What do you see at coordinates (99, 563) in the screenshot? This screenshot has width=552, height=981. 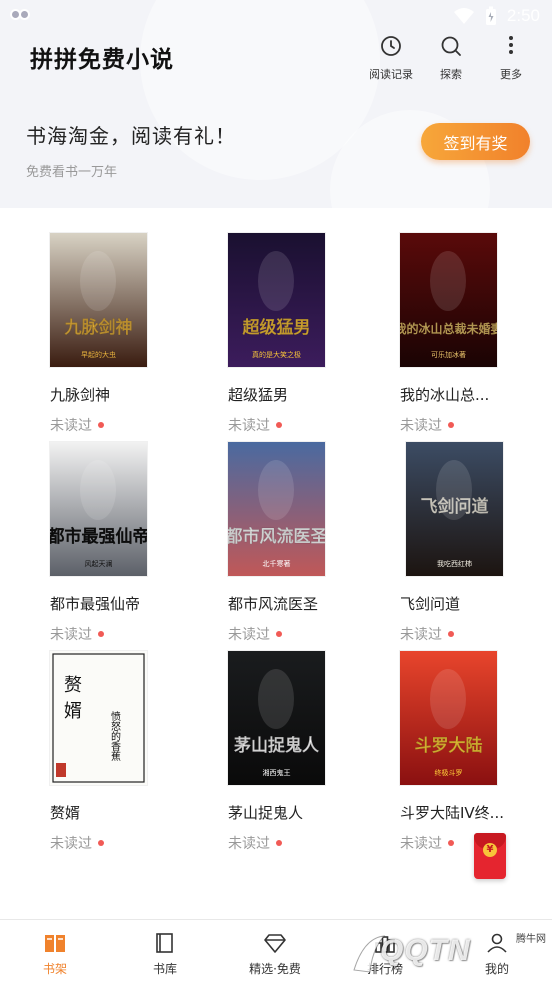 I see `svg-text: 风起天澜` at bounding box center [99, 563].